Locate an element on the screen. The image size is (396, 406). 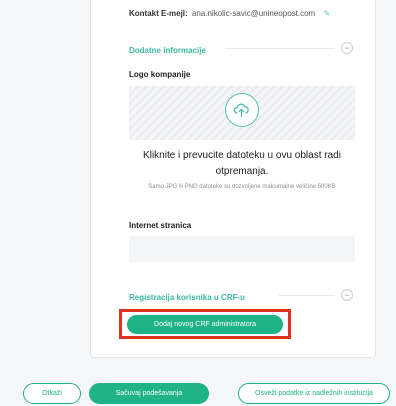
contact-email-label: Kontakt E-mejl: is located at coordinates (158, 13).